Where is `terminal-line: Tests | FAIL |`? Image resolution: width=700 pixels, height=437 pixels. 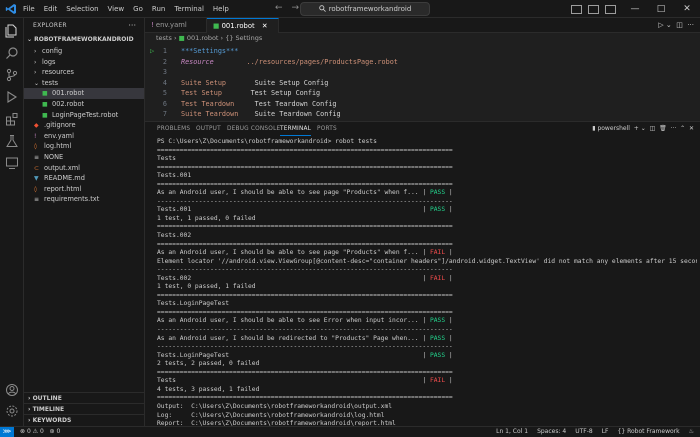 terminal-line: Tests | FAIL | is located at coordinates (427, 381).